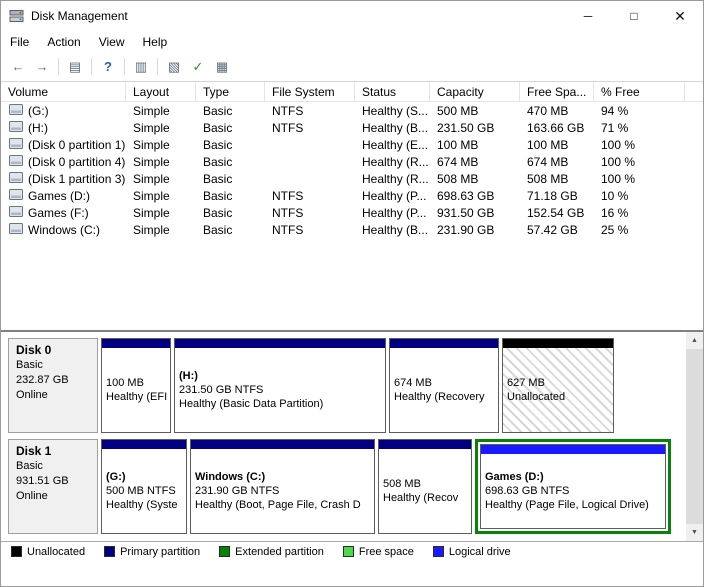 The image size is (704, 587). I want to click on close-button: ✕, so click(680, 16).